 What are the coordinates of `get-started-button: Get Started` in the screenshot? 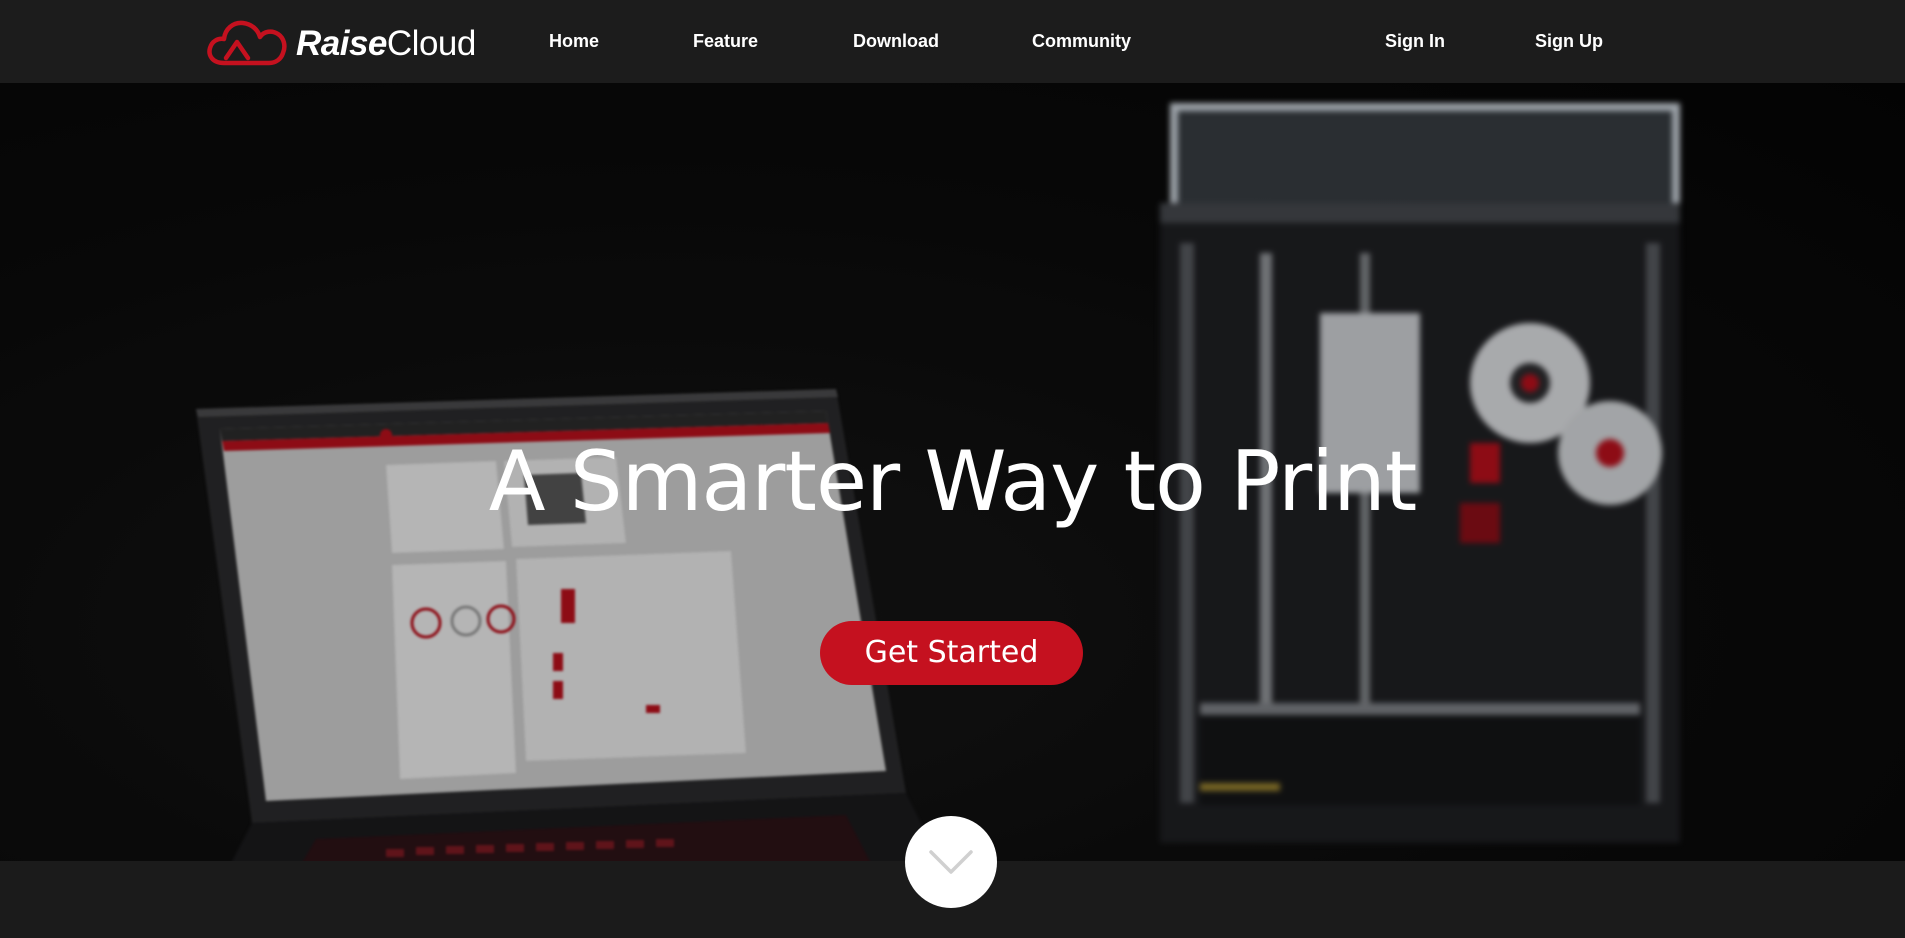 It's located at (951, 653).